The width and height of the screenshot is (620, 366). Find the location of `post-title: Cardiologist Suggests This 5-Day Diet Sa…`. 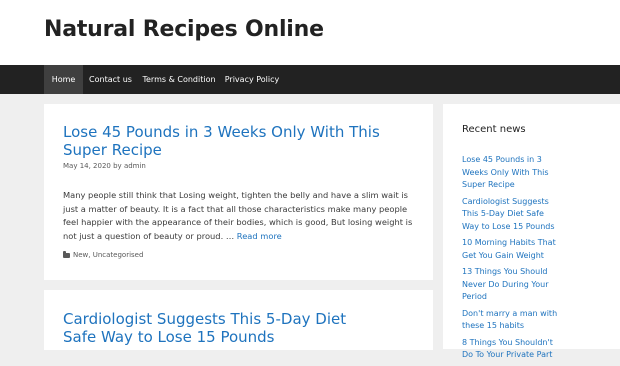

post-title: Cardiologist Suggests This 5-Day Diet Sa… is located at coordinates (223, 328).